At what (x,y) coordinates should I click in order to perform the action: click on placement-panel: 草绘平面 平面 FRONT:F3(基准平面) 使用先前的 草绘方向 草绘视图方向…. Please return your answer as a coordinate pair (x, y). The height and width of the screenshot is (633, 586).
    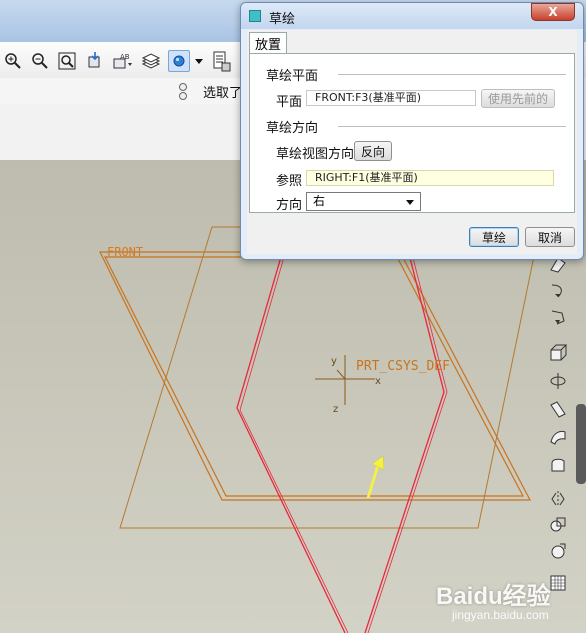
    Looking at the image, I should click on (412, 133).